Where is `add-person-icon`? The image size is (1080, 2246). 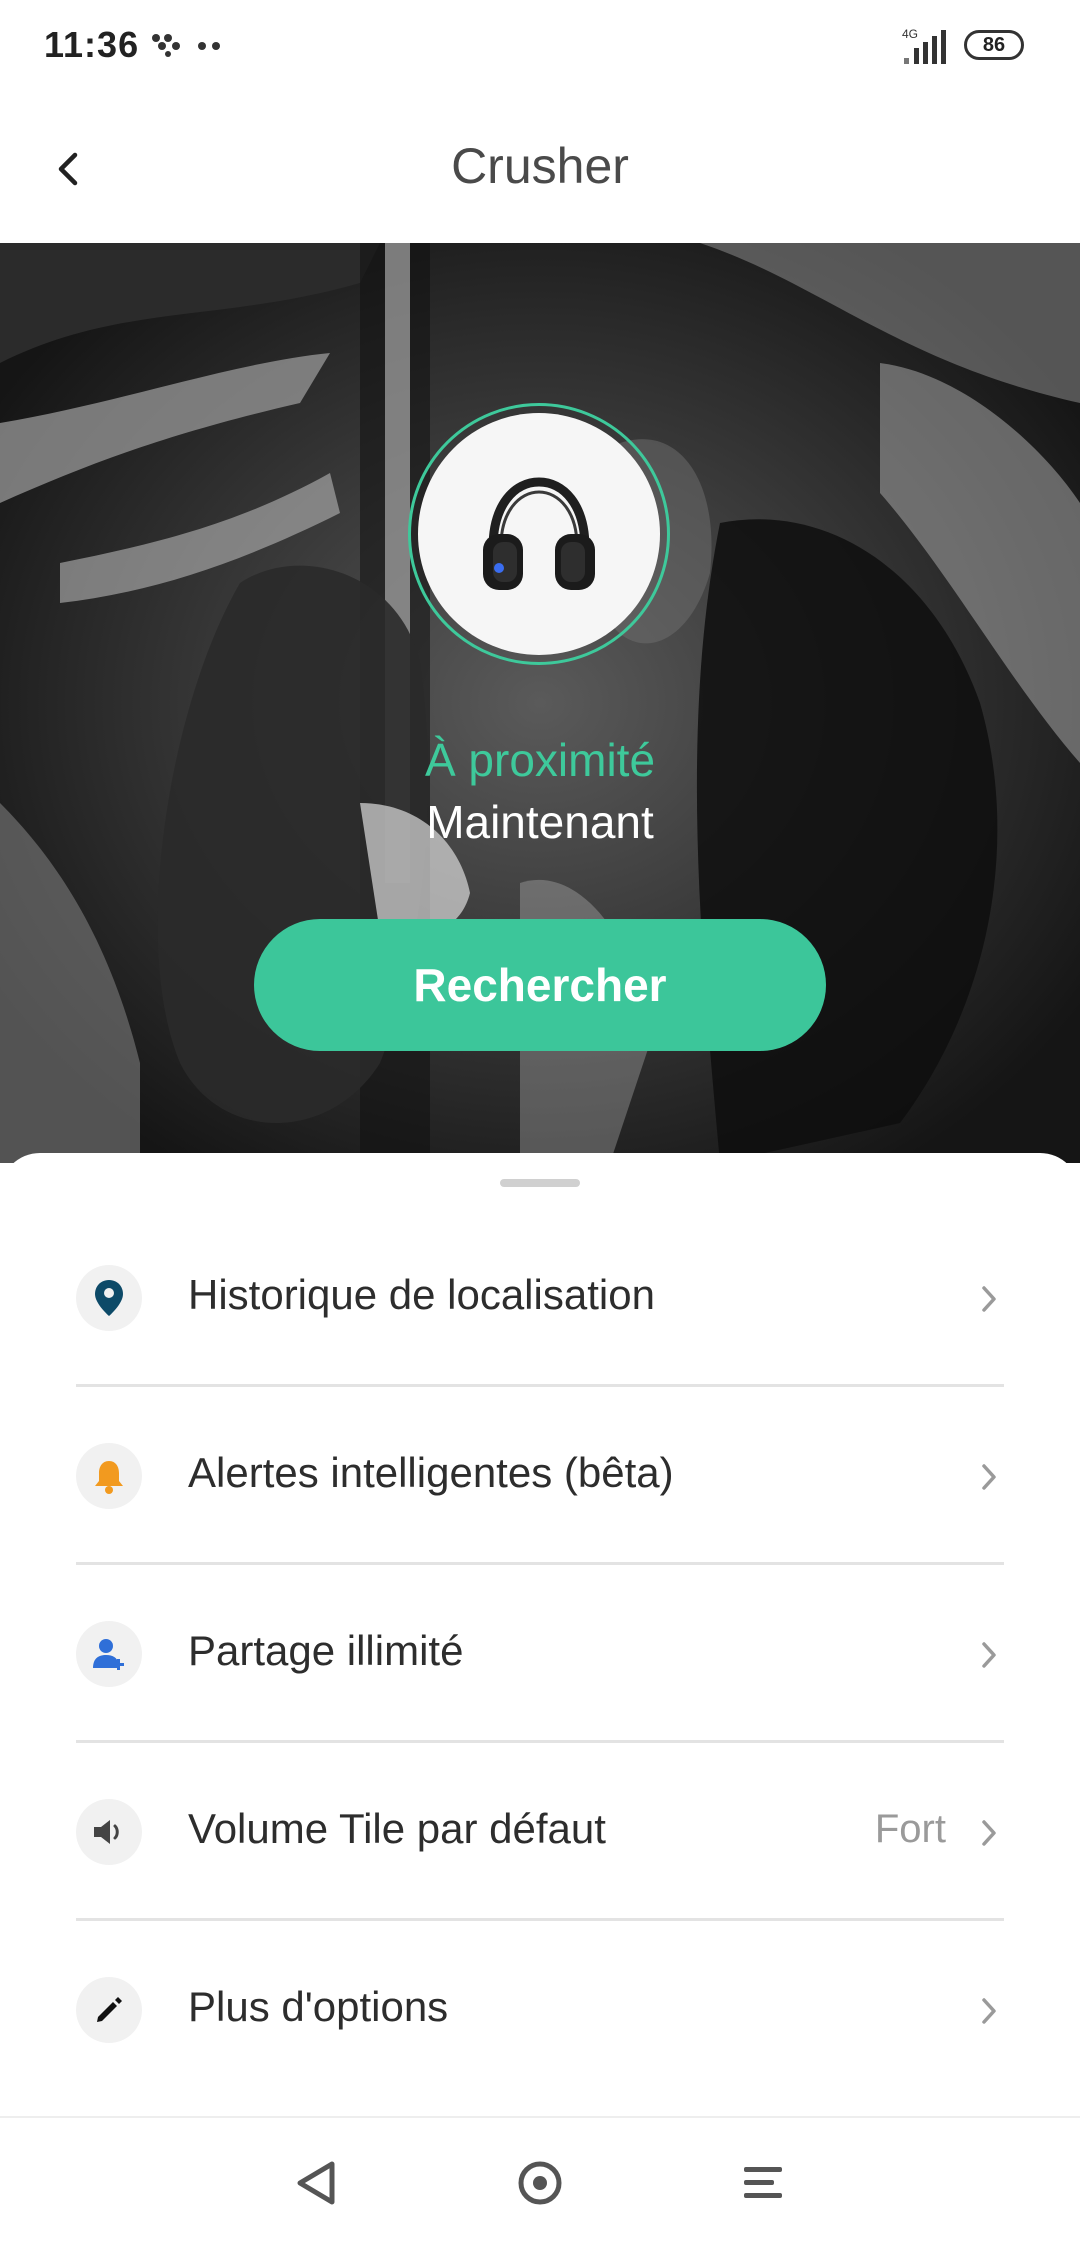 add-person-icon is located at coordinates (109, 1654).